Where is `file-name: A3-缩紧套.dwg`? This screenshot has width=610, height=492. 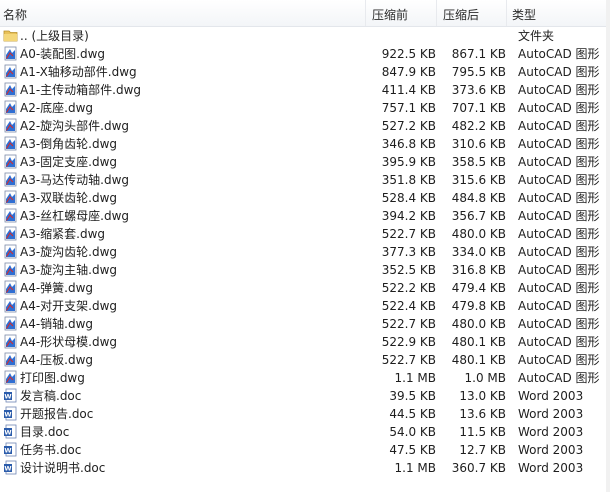
file-name: A3-缩紧套.dwg is located at coordinates (63, 234).